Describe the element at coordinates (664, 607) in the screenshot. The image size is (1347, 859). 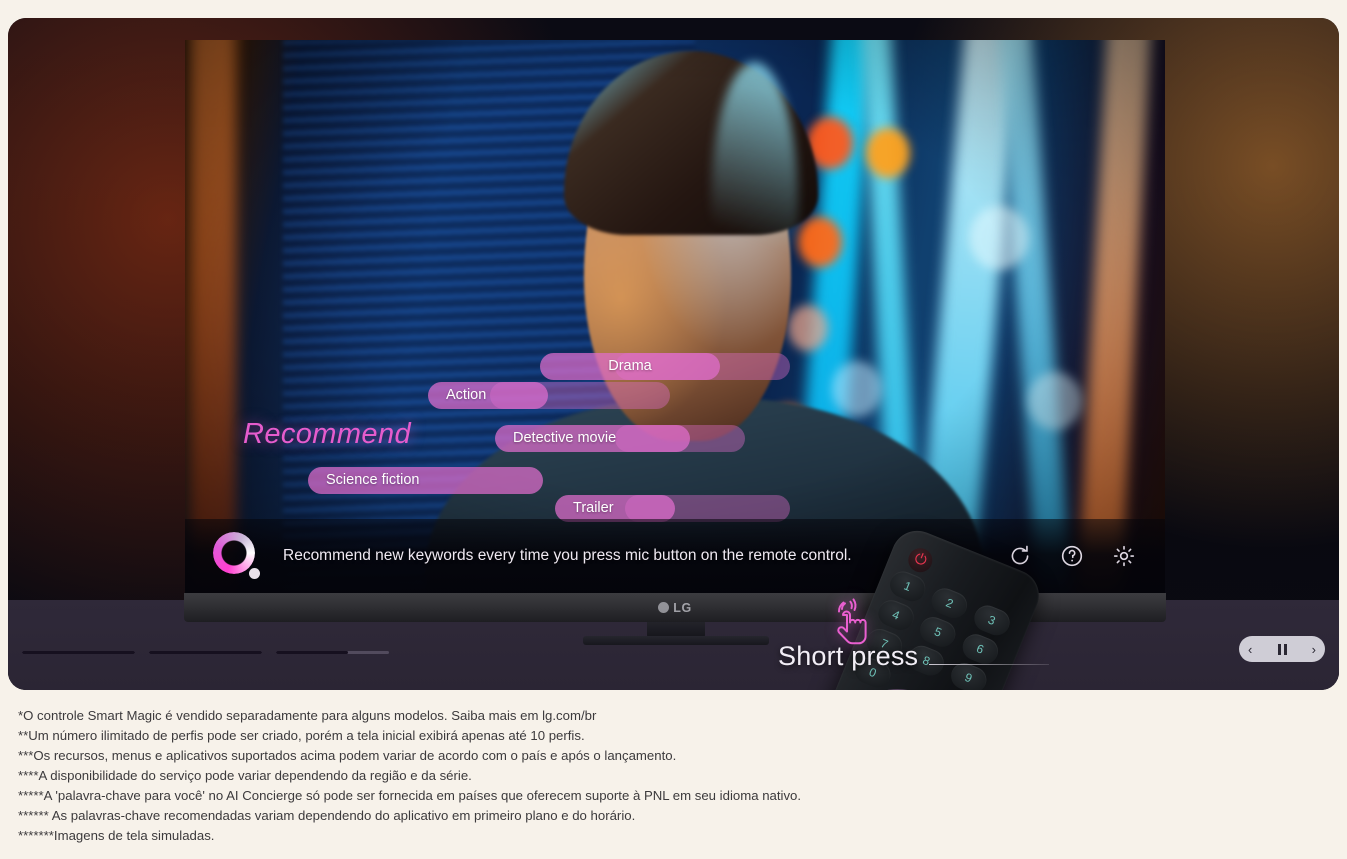
I see `lg-logo-dot` at that location.